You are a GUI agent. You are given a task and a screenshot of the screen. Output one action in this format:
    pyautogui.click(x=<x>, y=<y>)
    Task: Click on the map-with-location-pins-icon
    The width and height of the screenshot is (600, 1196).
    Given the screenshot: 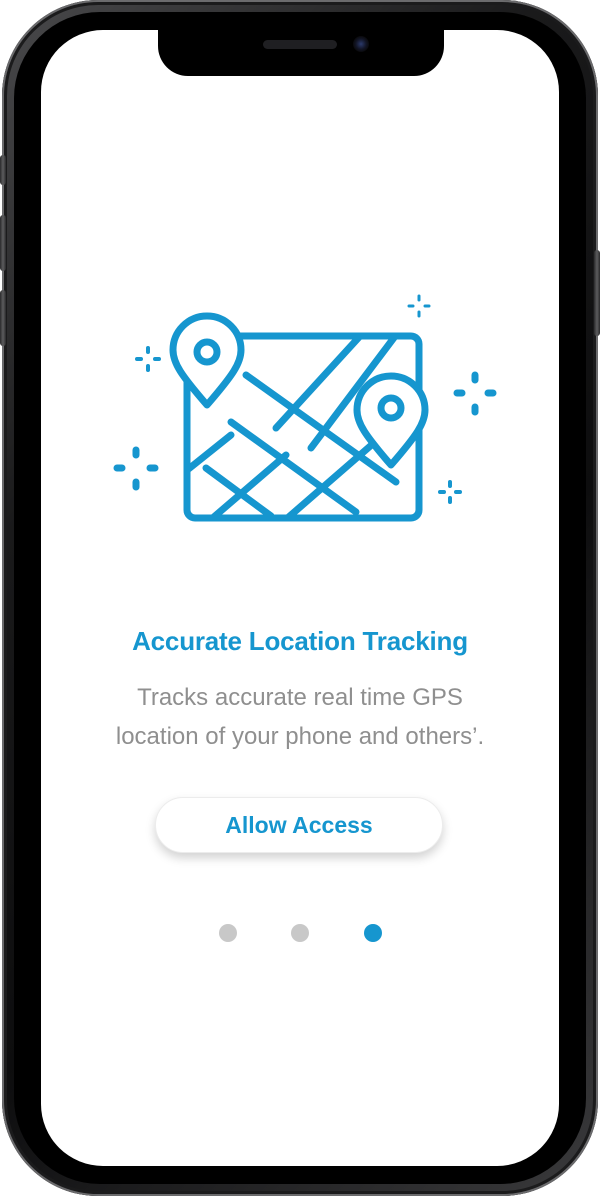 What is the action you would take?
    pyautogui.click(x=305, y=408)
    